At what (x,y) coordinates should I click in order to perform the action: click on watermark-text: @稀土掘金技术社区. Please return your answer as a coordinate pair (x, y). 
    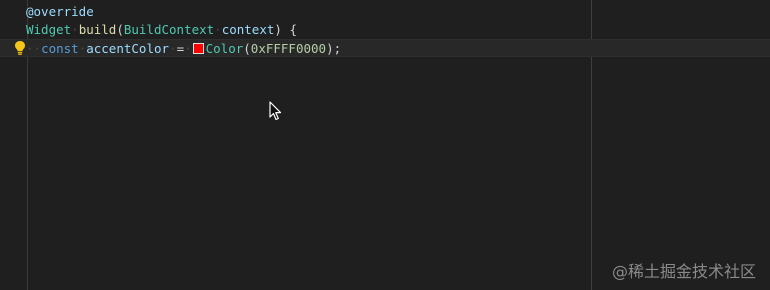
    Looking at the image, I should click on (683, 271).